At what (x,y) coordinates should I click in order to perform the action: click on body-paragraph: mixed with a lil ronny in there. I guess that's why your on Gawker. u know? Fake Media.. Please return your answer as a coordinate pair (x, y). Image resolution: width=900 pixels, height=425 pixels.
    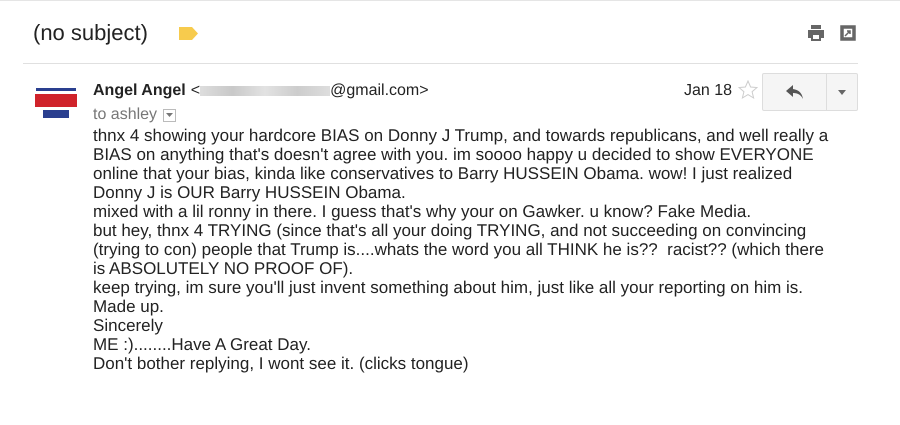
    Looking at the image, I should click on (422, 211).